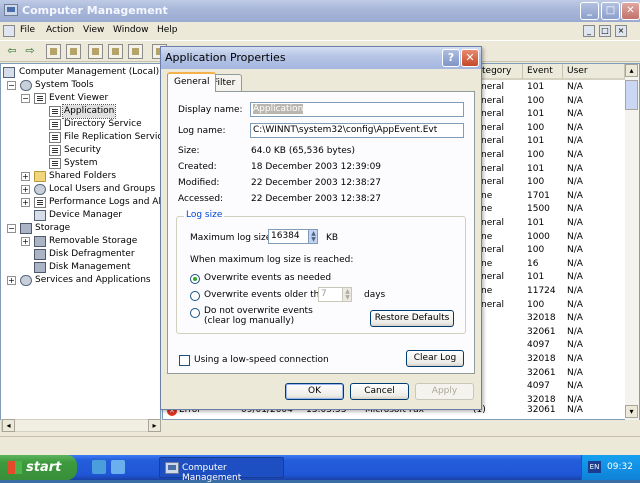  What do you see at coordinates (40, 189) in the screenshot?
I see `users-icon` at bounding box center [40, 189].